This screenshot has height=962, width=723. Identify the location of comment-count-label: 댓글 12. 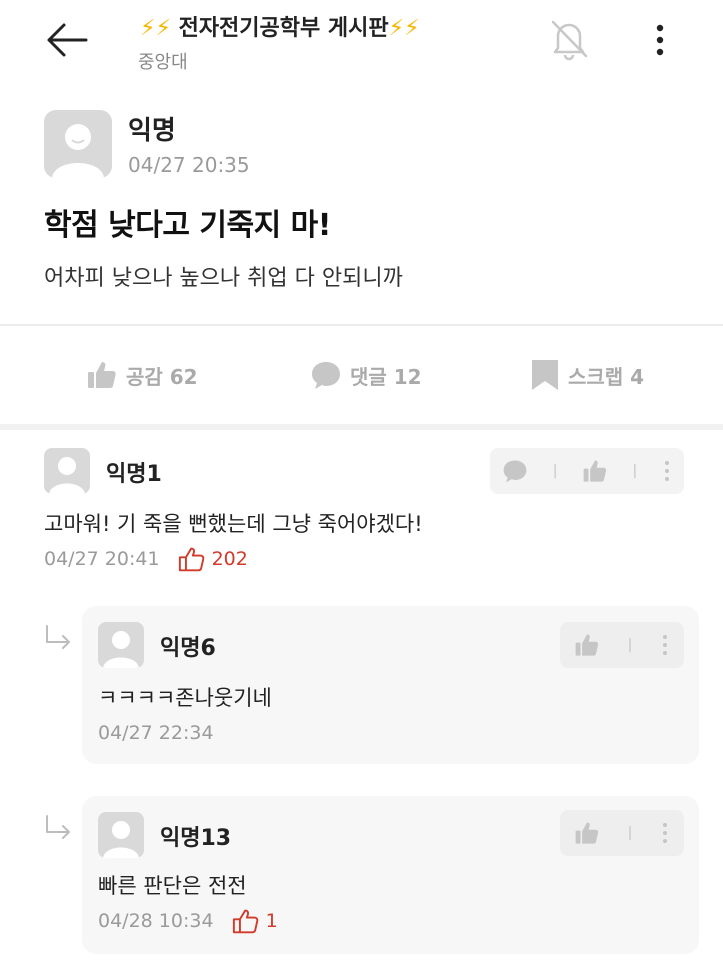
(386, 376).